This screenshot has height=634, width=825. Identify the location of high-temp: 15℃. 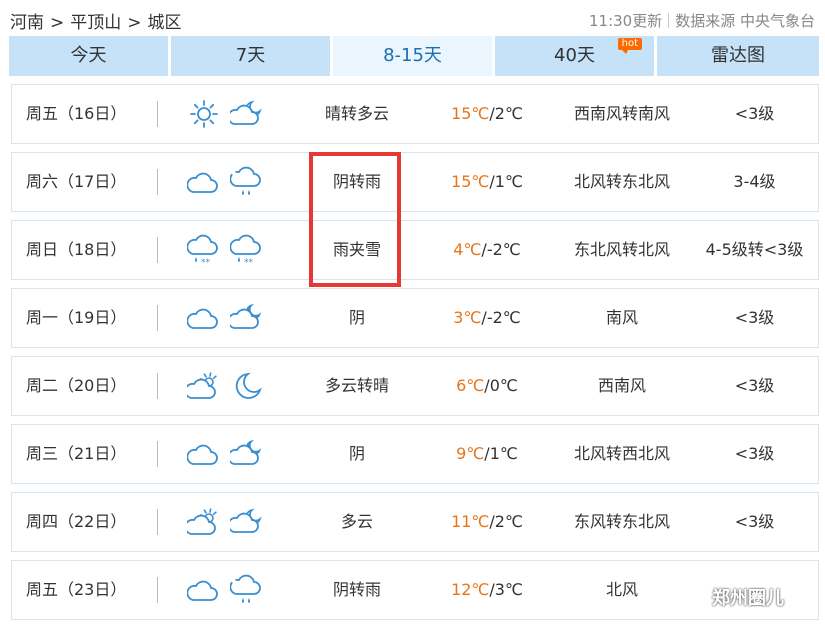
(470, 181).